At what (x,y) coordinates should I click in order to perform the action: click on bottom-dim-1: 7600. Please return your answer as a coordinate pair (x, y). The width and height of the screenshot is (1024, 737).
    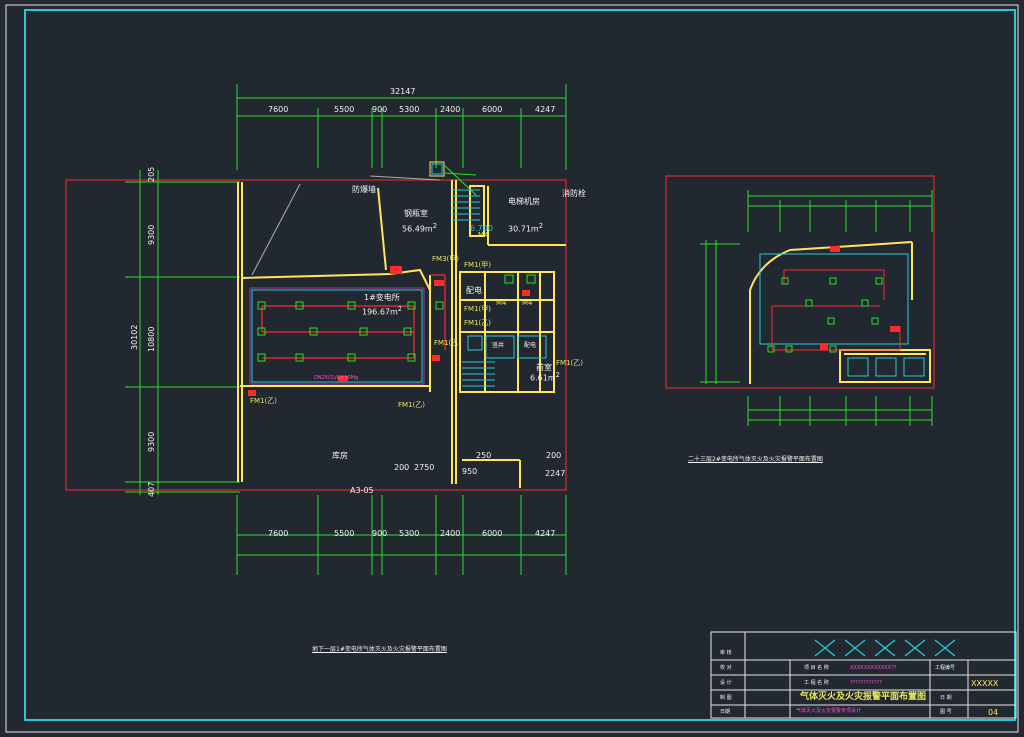
    Looking at the image, I should click on (278, 533).